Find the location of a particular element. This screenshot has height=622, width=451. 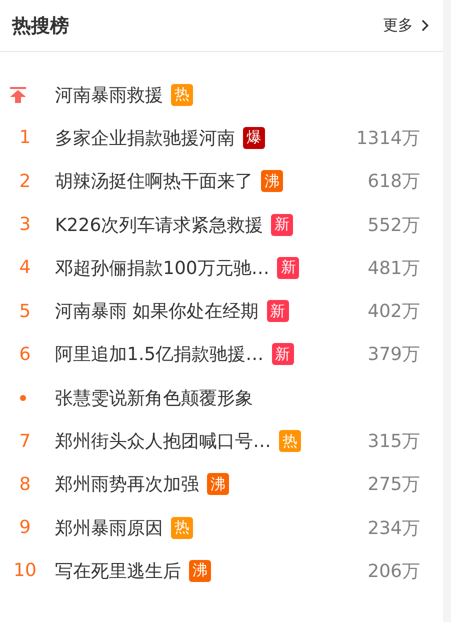

heat-count: 552万 is located at coordinates (393, 225).